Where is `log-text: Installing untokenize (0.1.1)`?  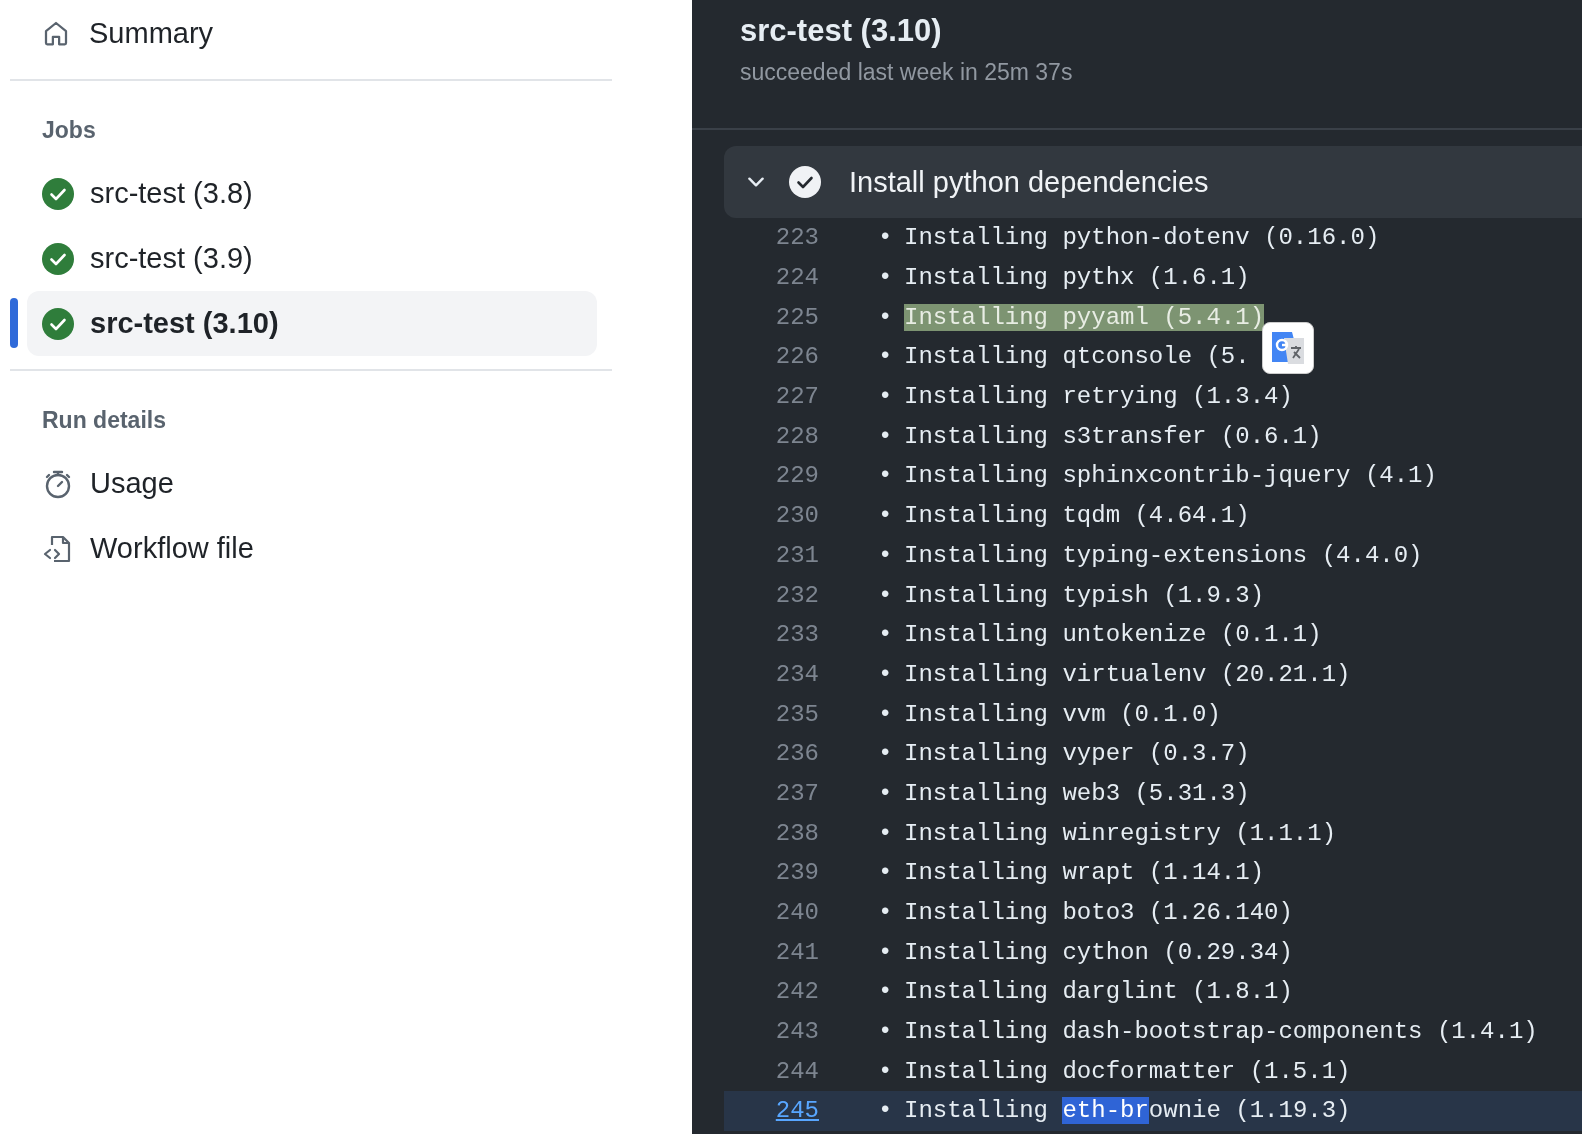 log-text: Installing untokenize (0.1.1) is located at coordinates (1113, 635).